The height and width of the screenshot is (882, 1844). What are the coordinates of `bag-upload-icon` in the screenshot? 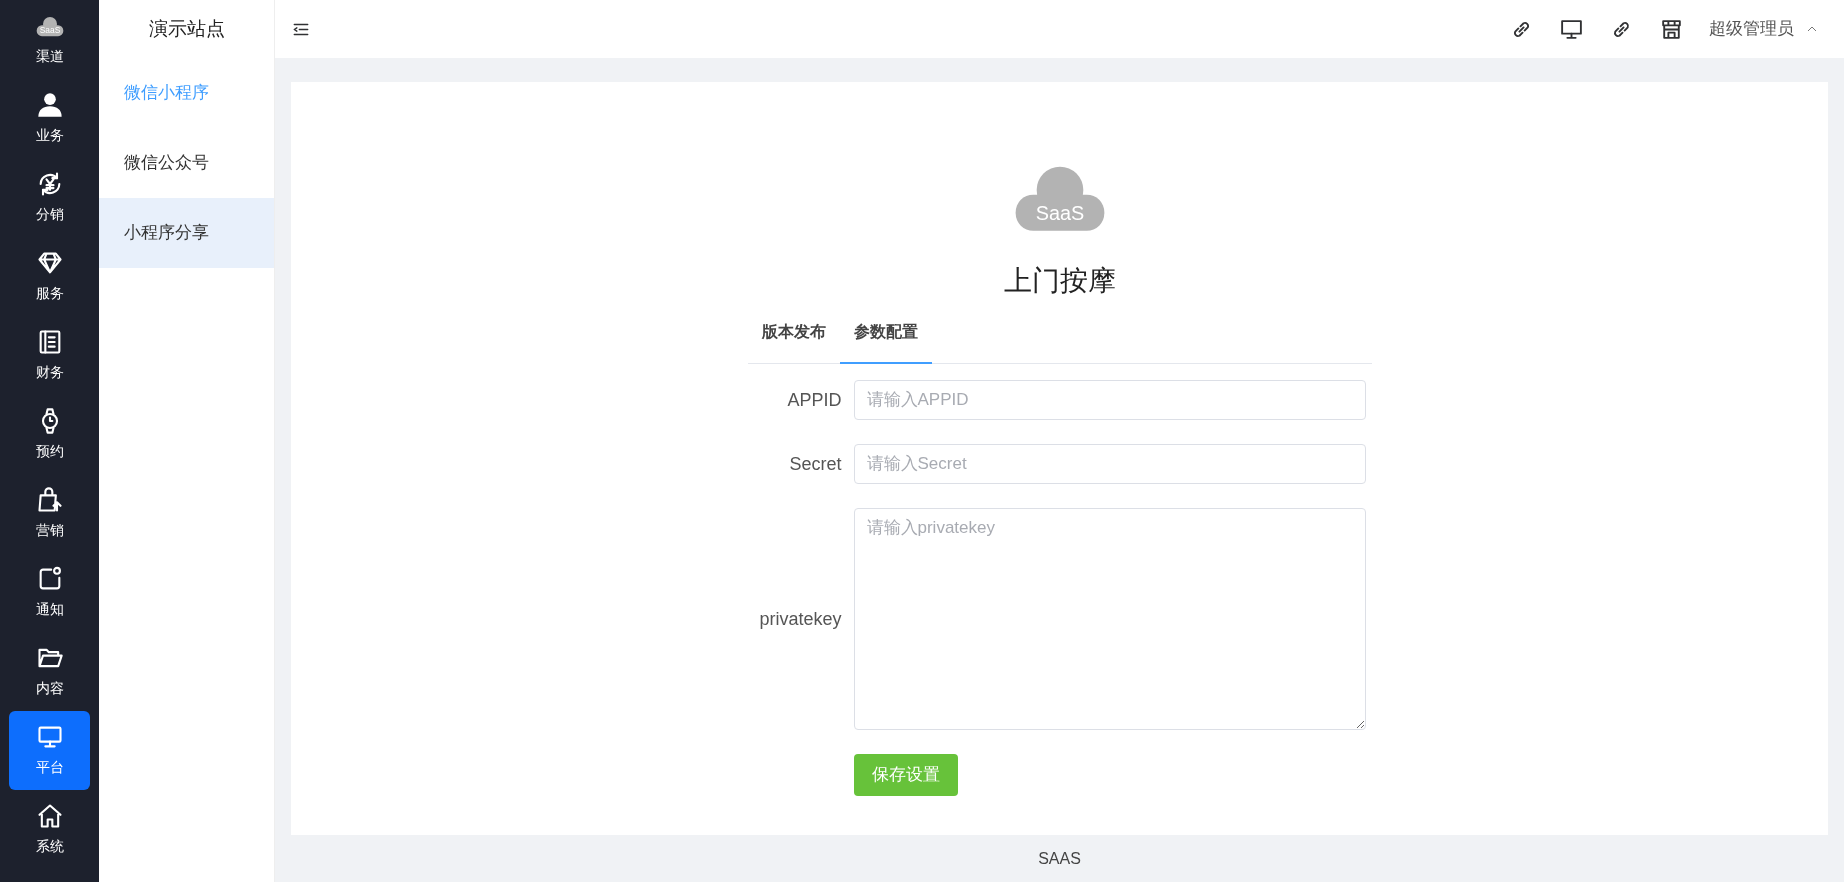 It's located at (49, 500).